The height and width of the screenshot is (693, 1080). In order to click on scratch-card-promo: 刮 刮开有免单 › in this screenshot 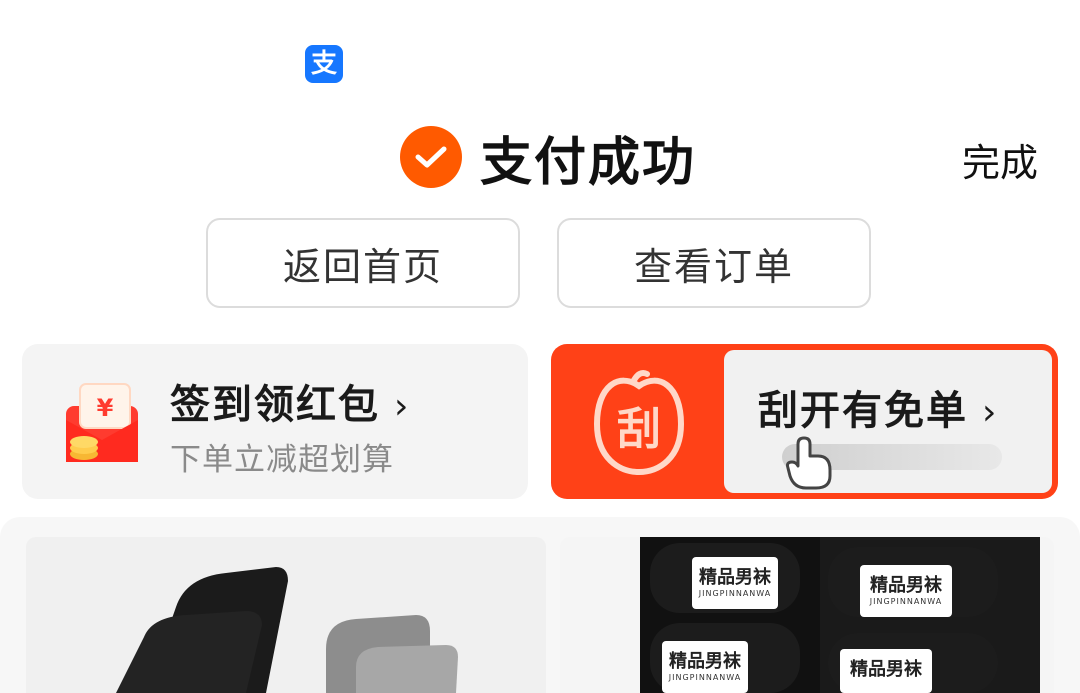, I will do `click(804, 421)`.